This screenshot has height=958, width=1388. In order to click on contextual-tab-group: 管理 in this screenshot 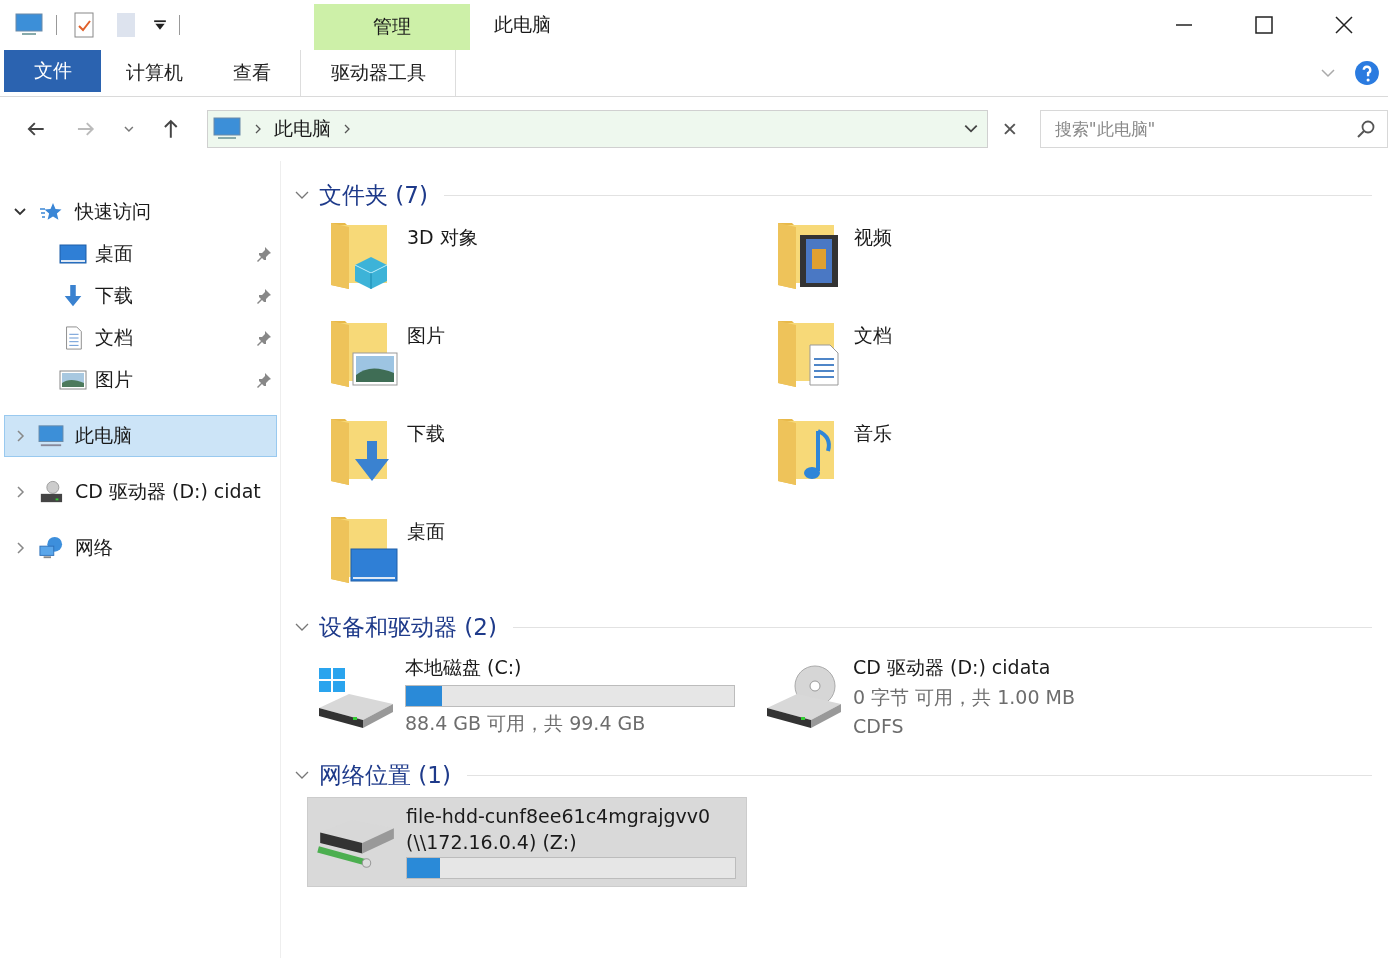, I will do `click(392, 27)`.